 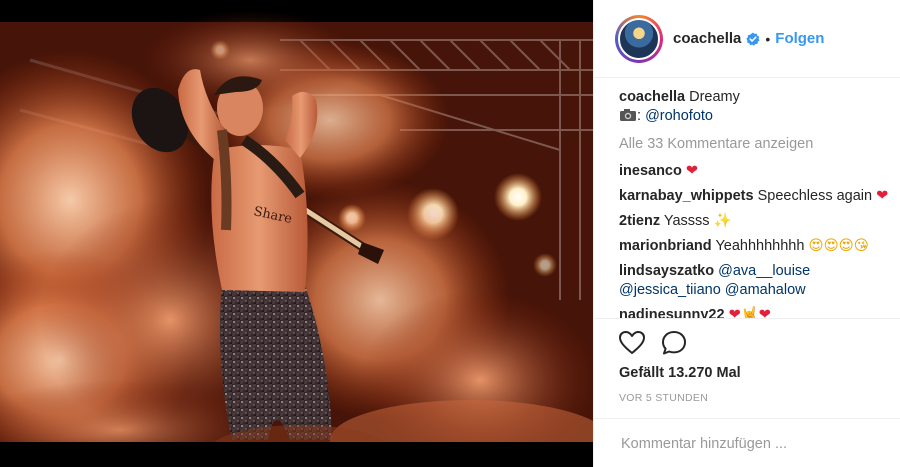 I want to click on caption-username: coachella, so click(x=652, y=97).